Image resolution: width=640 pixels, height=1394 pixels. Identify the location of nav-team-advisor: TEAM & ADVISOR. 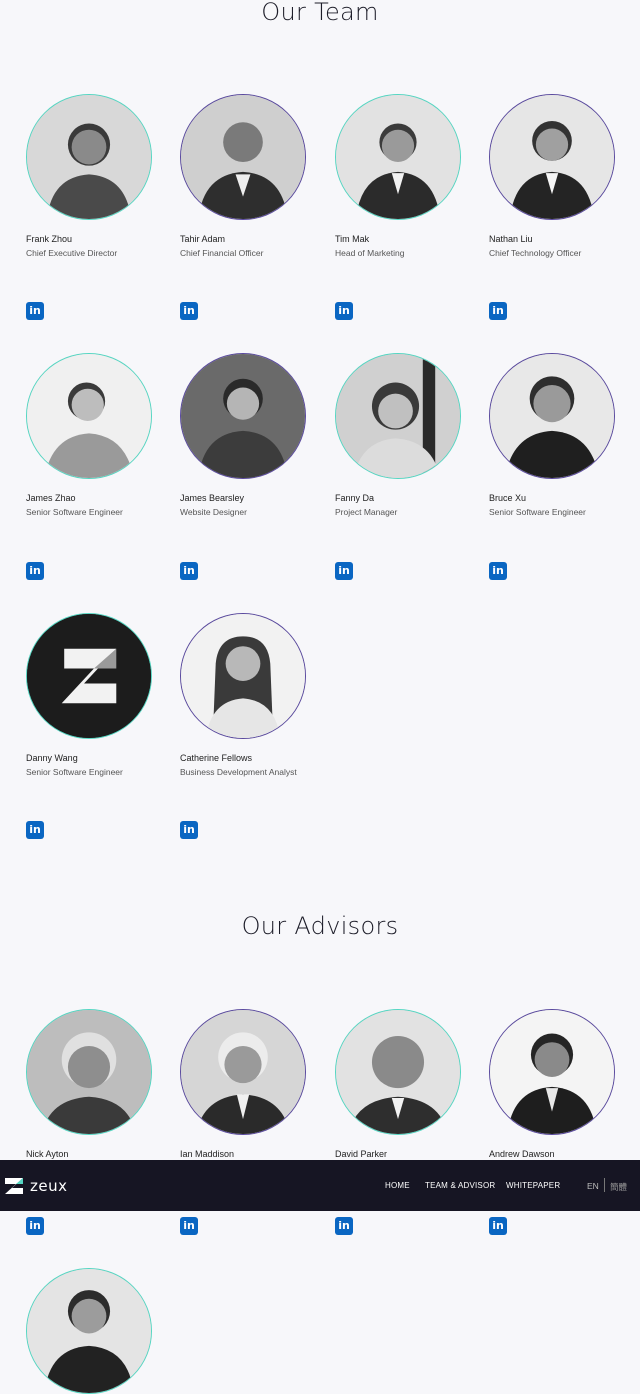
(460, 1185).